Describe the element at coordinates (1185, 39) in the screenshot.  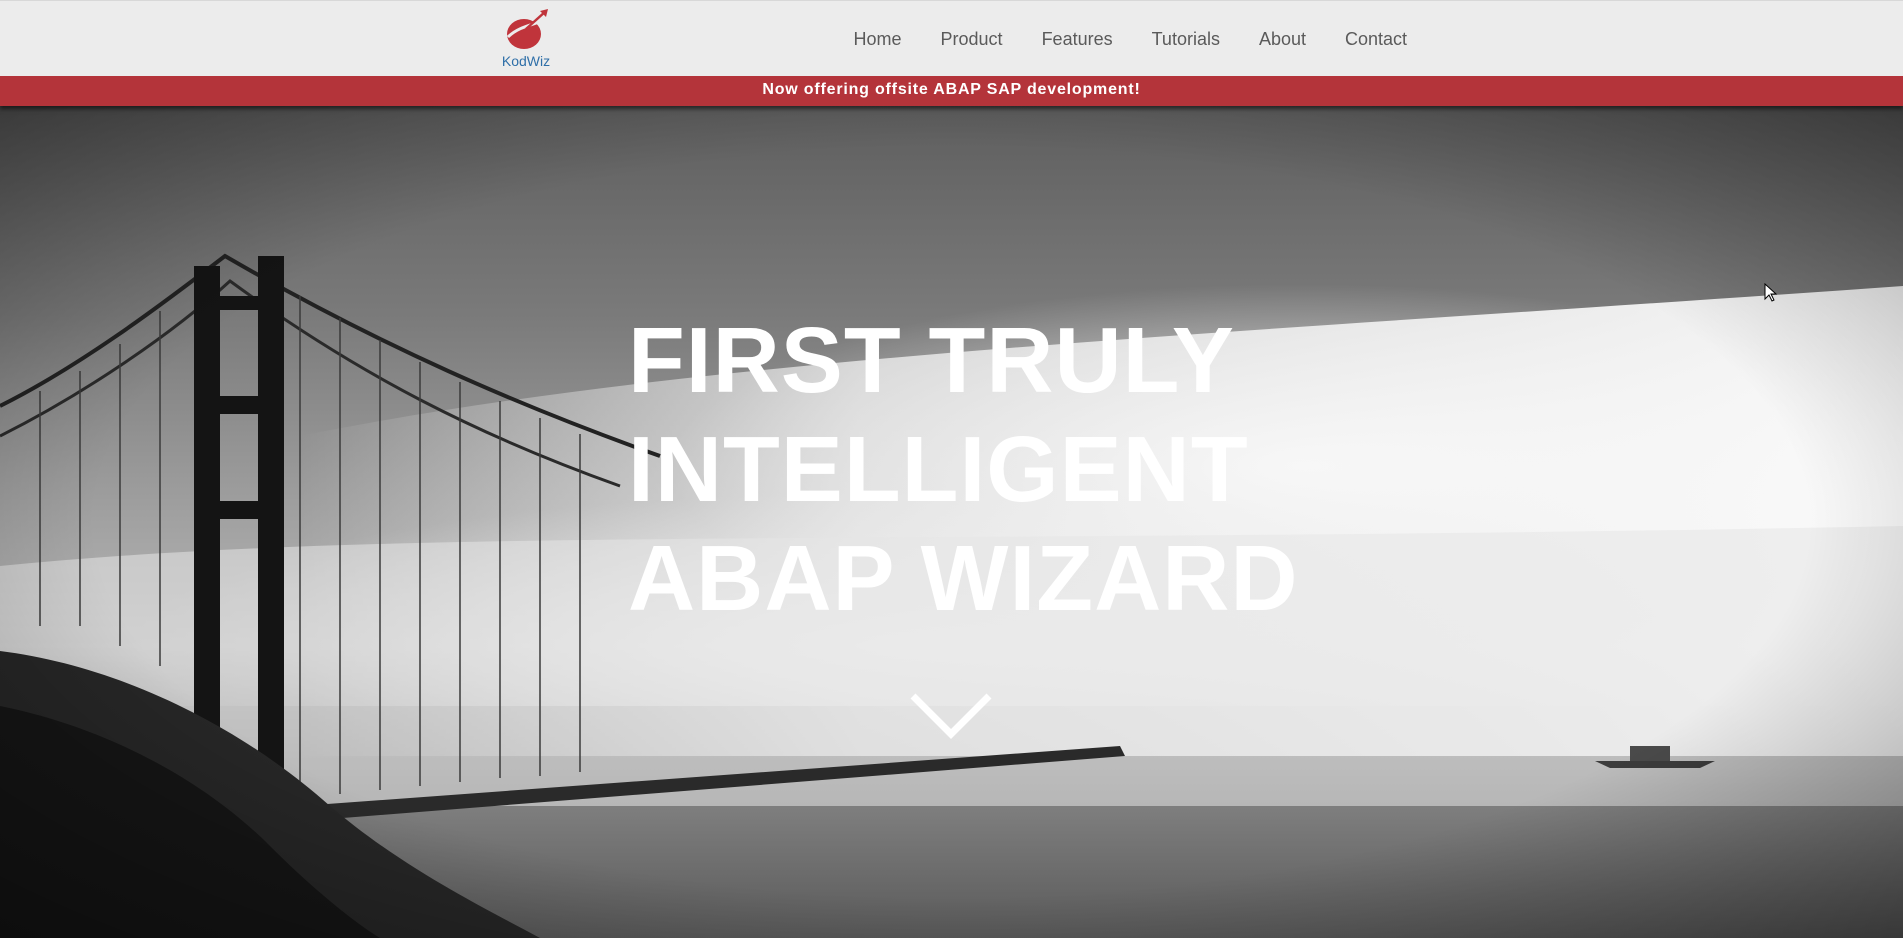
I see `nav-tutorials: Tutorials` at that location.